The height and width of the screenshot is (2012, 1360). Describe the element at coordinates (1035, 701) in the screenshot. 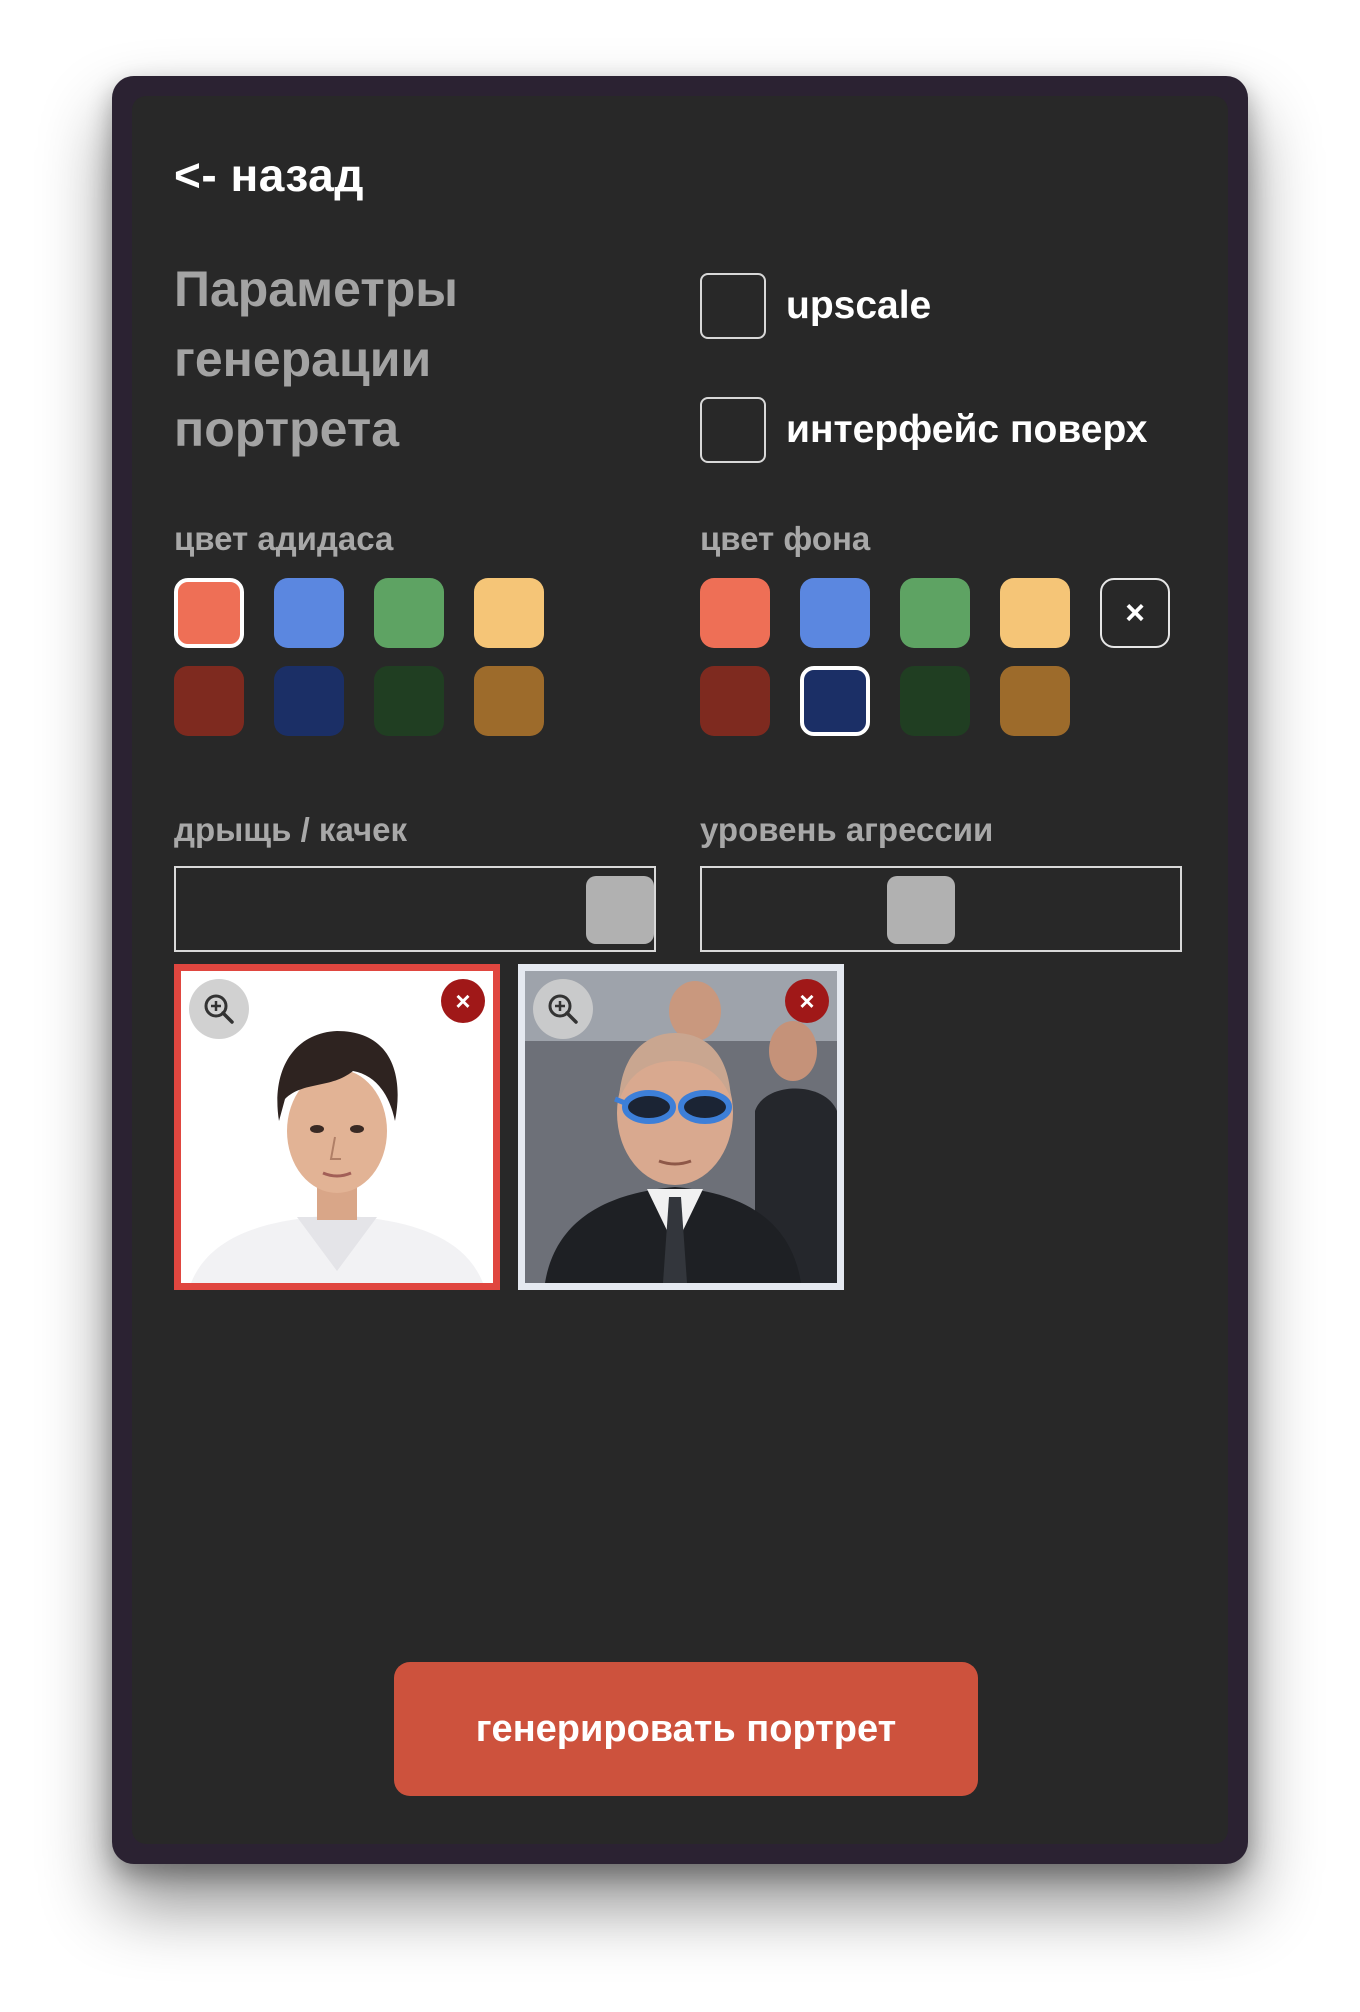

I see `background-swatch-brown` at that location.